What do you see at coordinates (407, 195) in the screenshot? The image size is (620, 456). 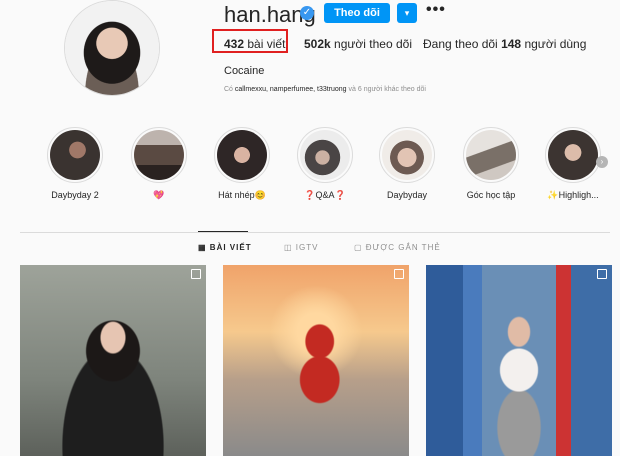 I see `highlight-label: Daybyday` at bounding box center [407, 195].